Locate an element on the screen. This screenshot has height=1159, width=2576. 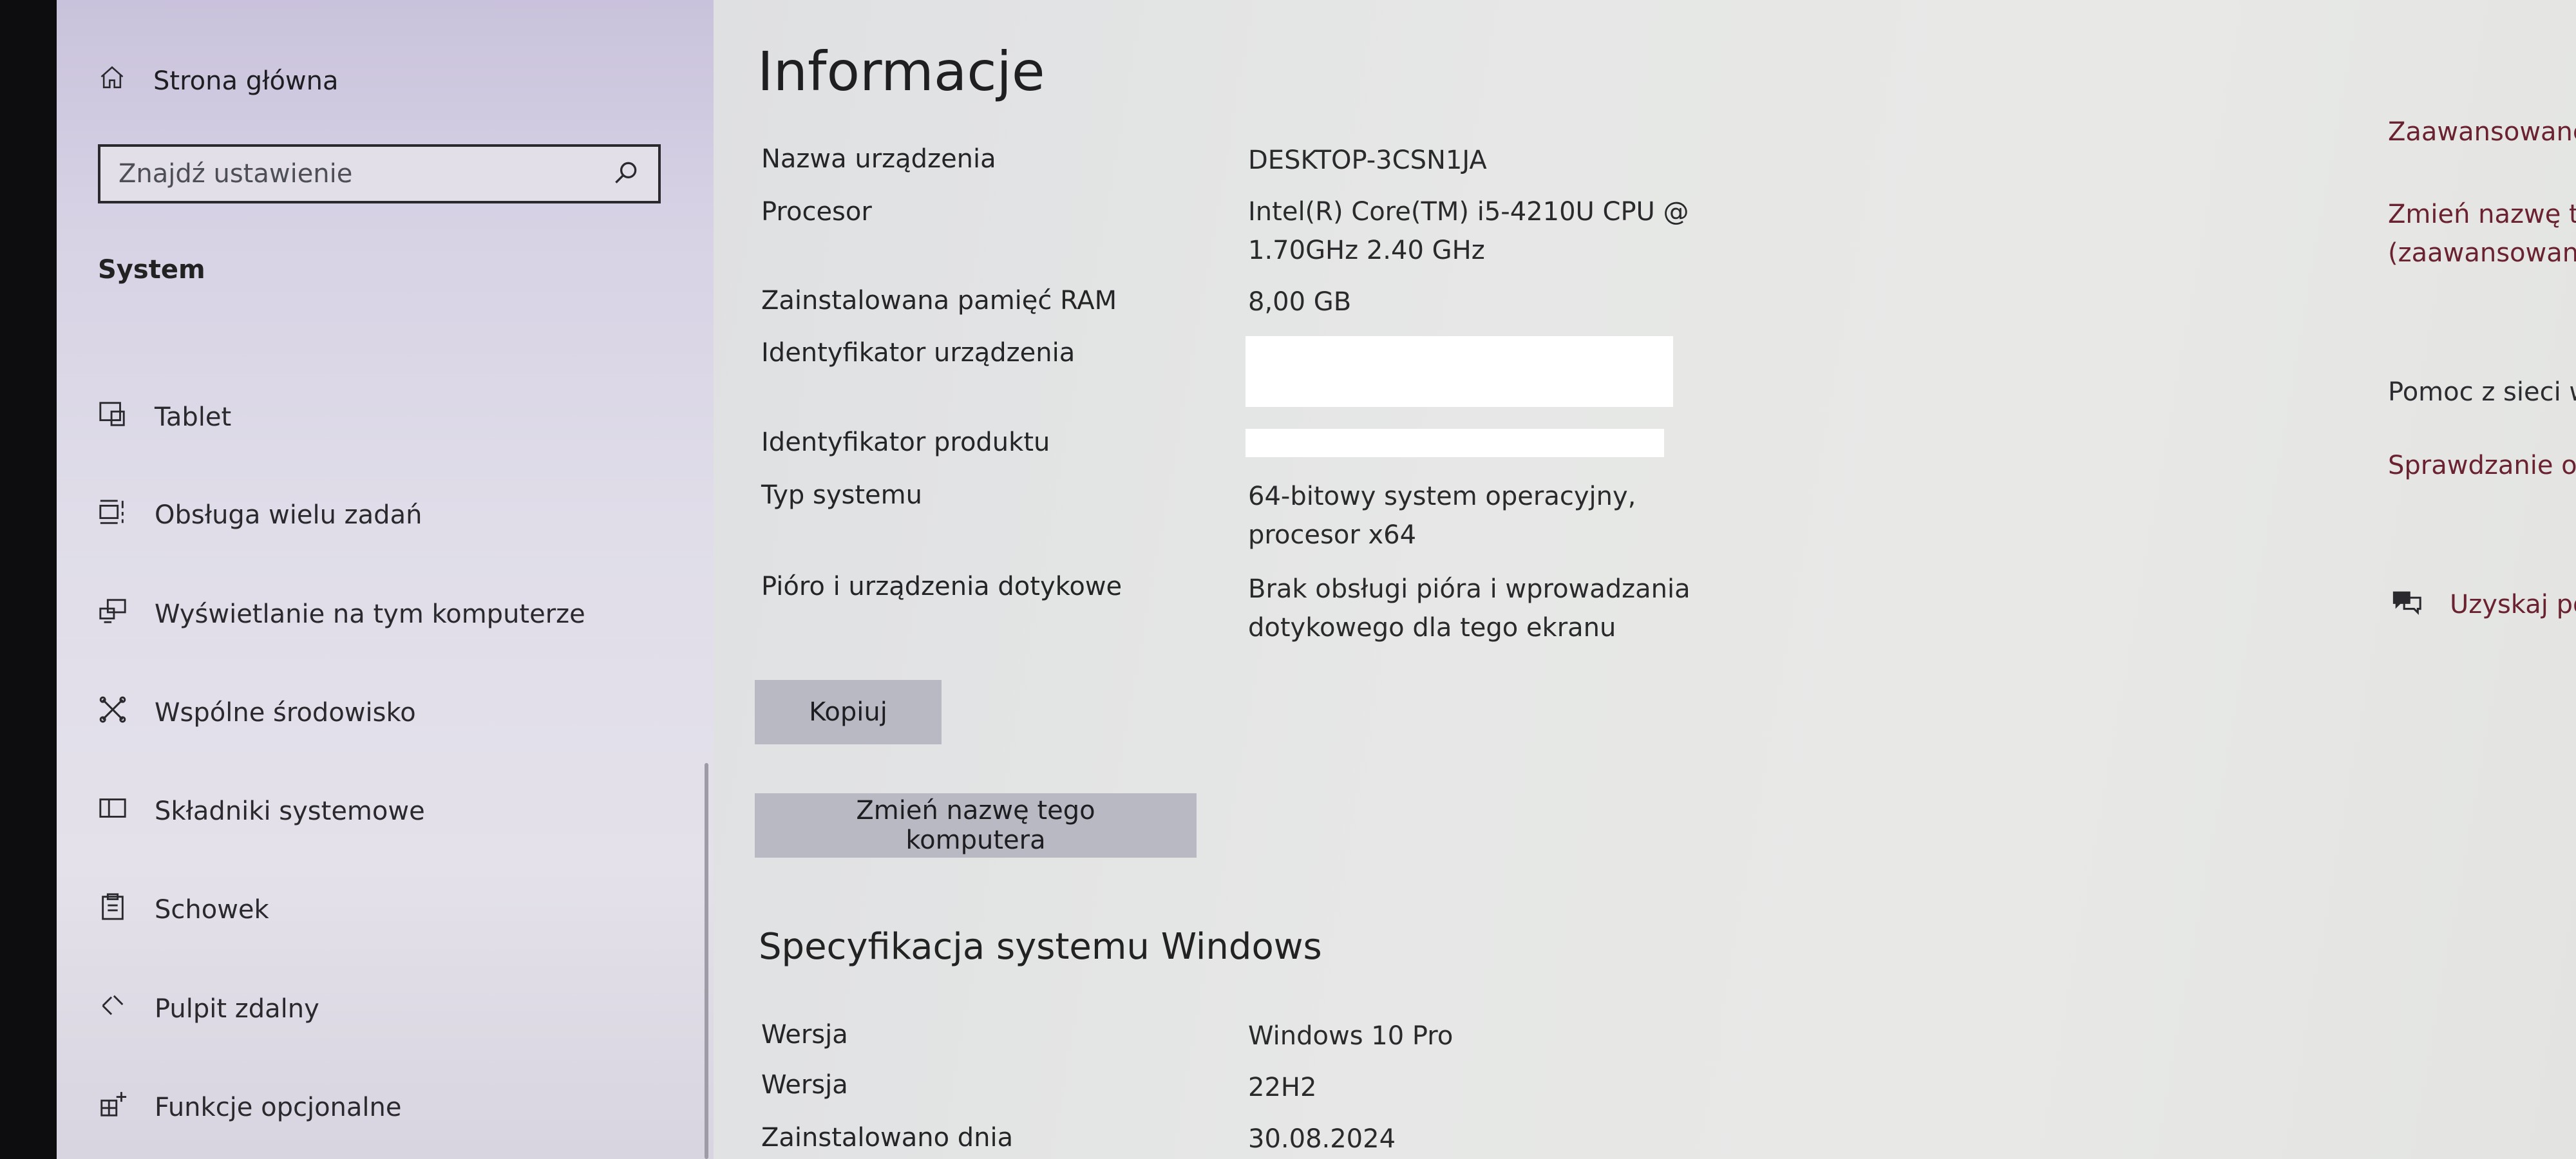
product-id-redaction is located at coordinates (1454, 443).